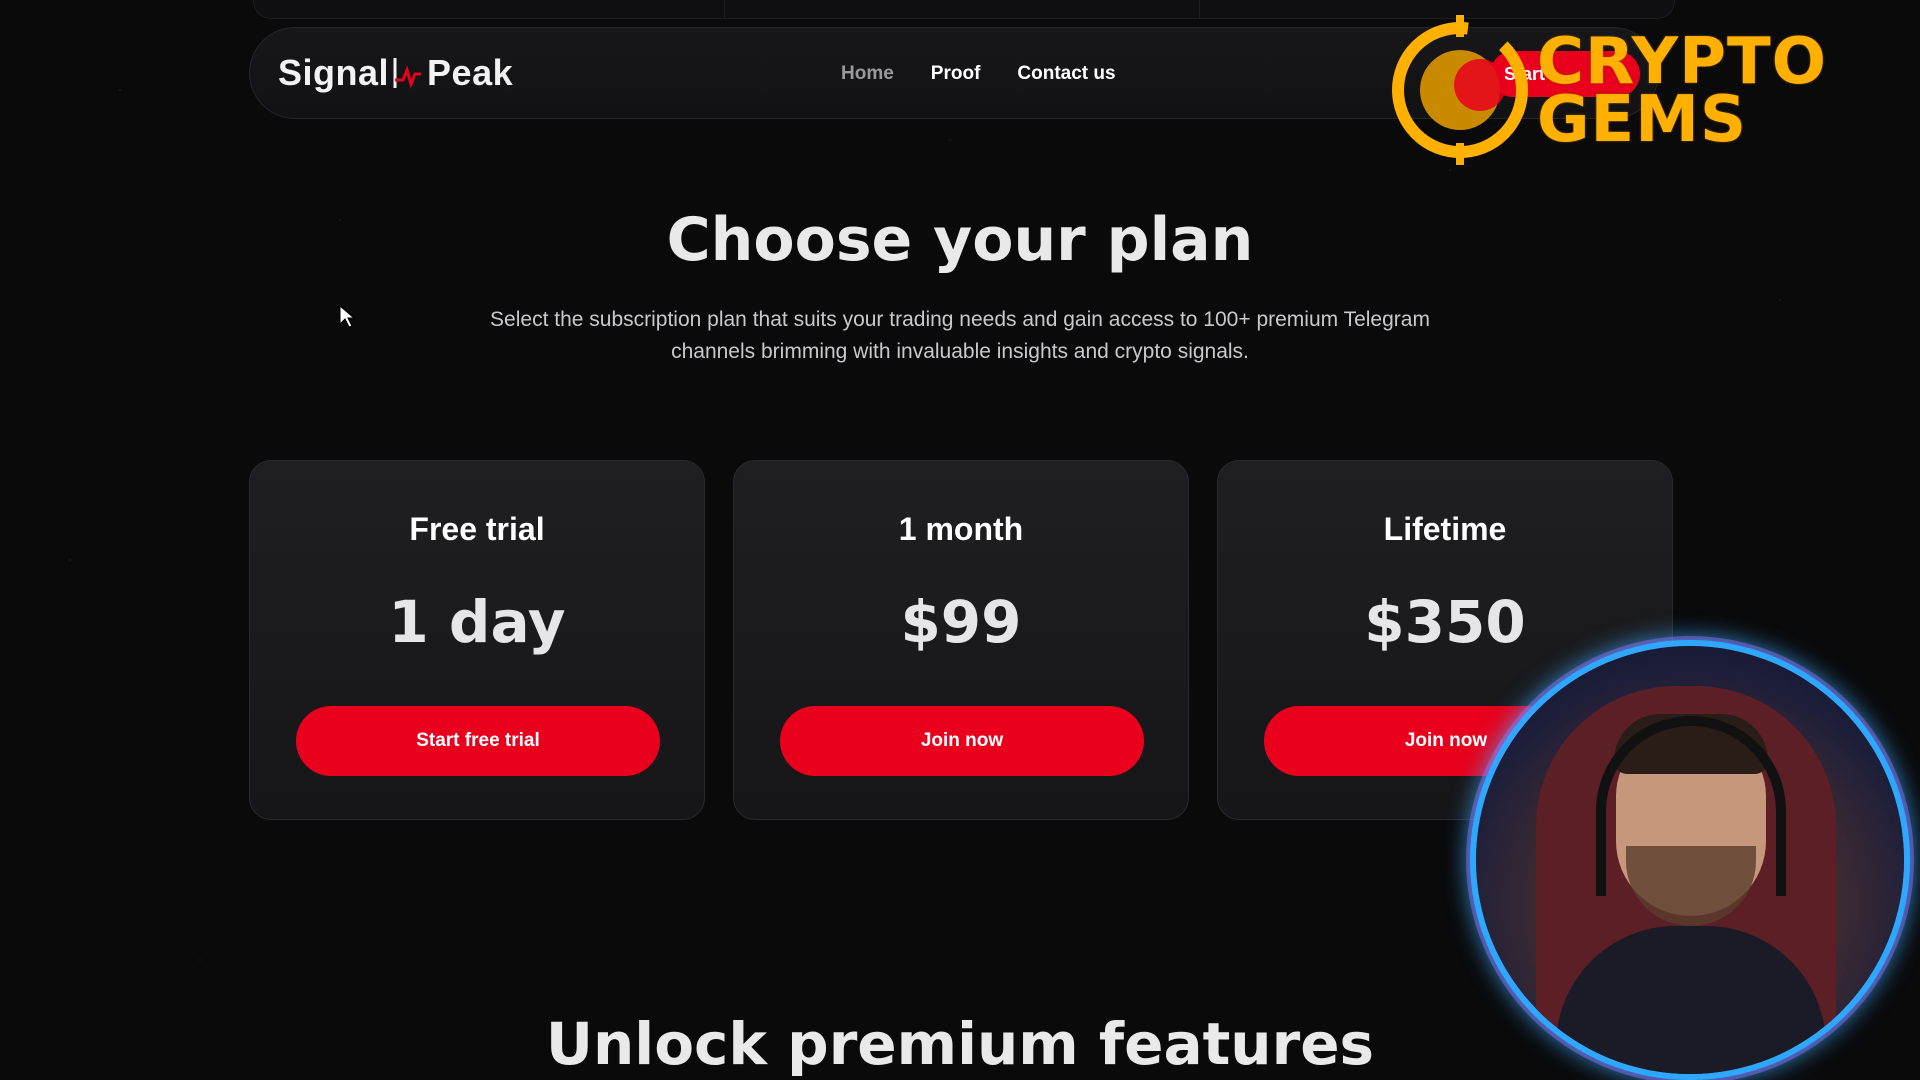  I want to click on plan-card-1-month: 1 month $99 Join now, so click(961, 640).